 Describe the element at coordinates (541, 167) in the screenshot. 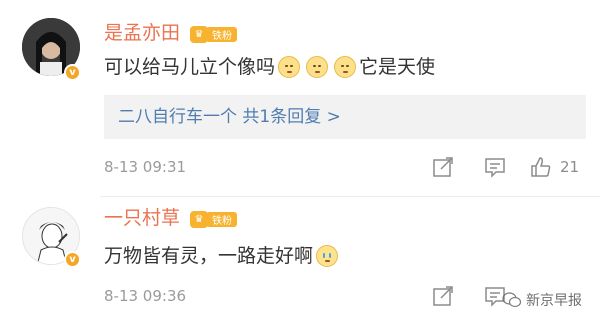

I see `like-icon` at that location.